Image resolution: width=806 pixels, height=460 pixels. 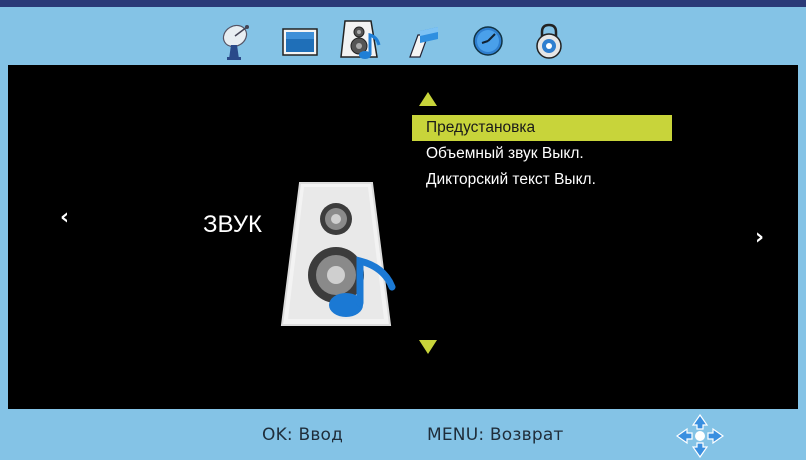 I want to click on speaker-music-icon, so click(x=338, y=254).